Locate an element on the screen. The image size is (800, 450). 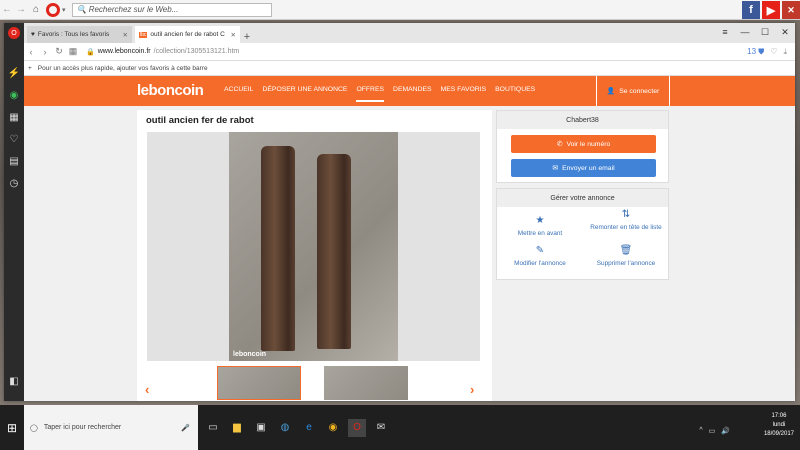
clock-time: 17:06 is located at coordinates (779, 416).